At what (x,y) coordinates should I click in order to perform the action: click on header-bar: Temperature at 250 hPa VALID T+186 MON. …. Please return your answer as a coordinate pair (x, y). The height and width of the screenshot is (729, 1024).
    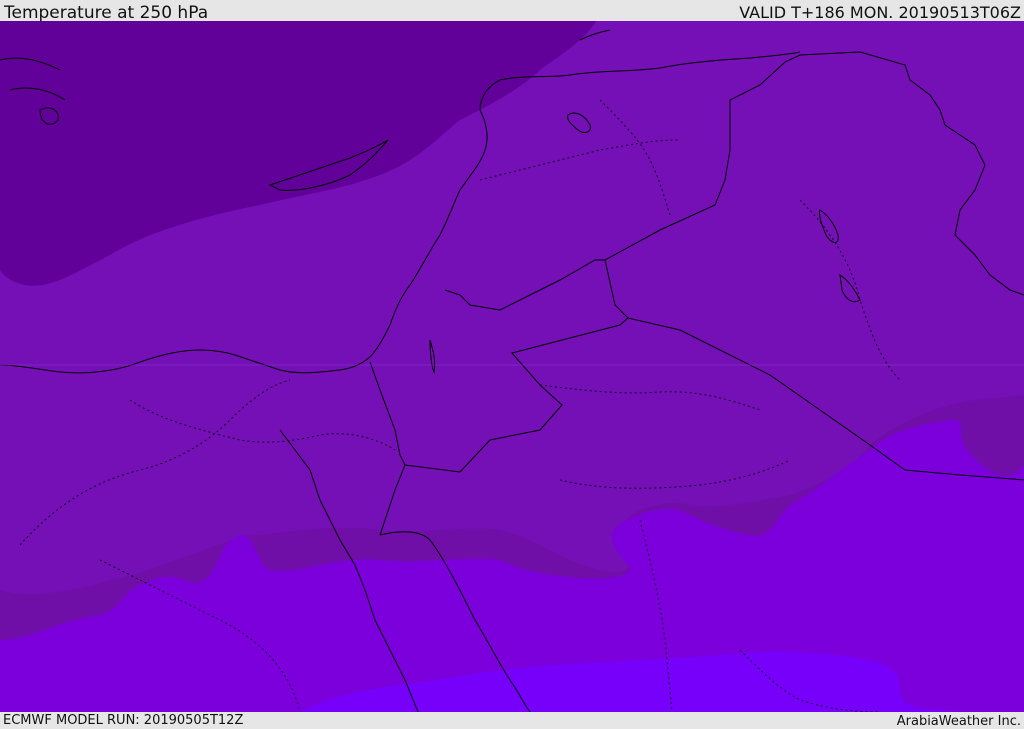
    Looking at the image, I should click on (512, 11).